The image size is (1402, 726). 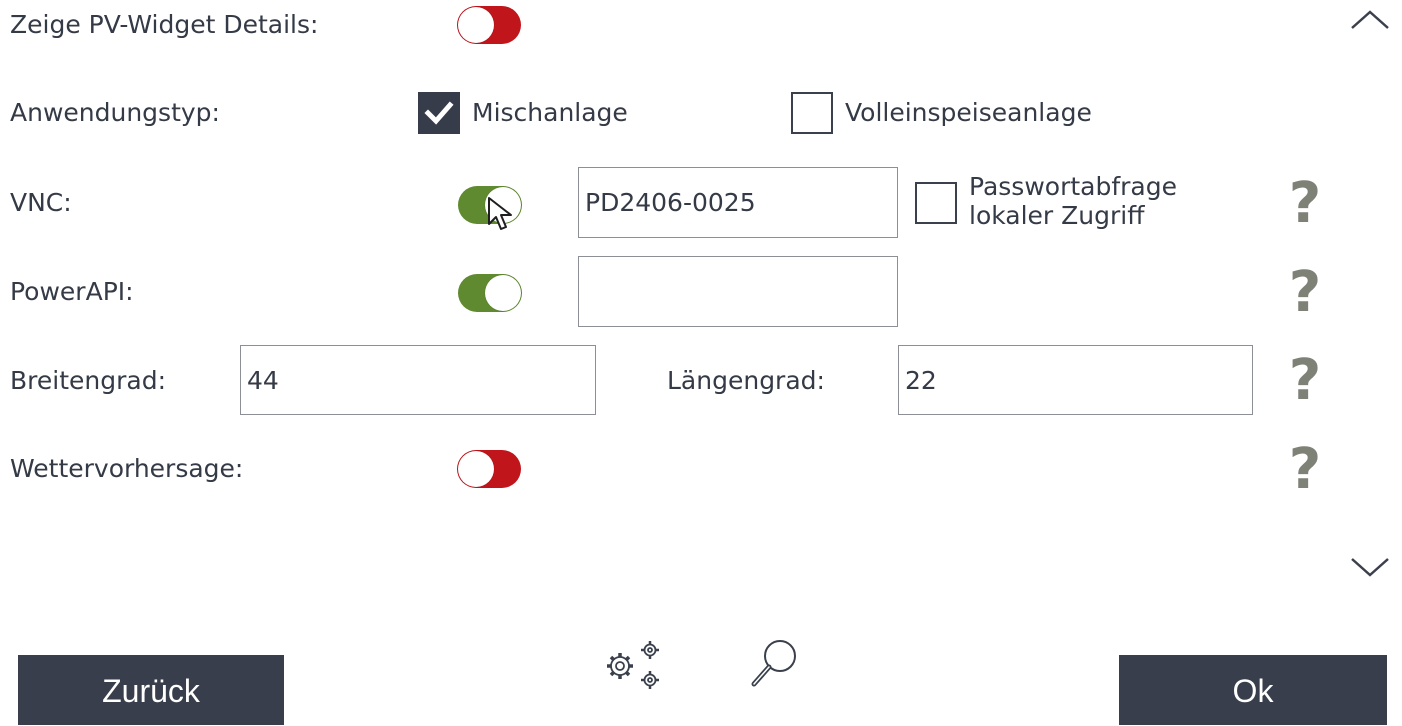 What do you see at coordinates (151, 690) in the screenshot?
I see `back-button: Zurück` at bounding box center [151, 690].